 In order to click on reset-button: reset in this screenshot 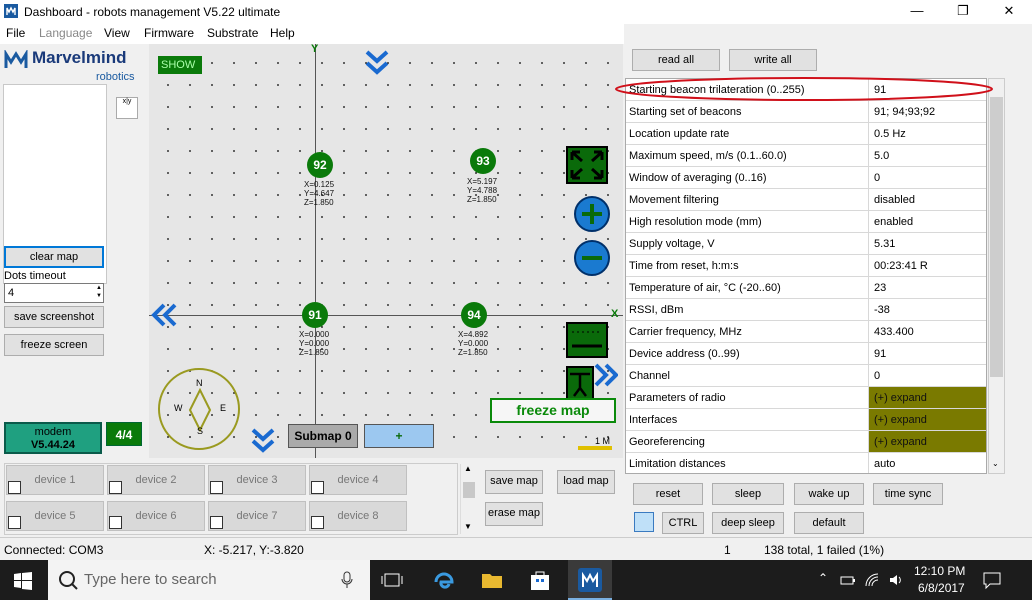, I will do `click(668, 494)`.